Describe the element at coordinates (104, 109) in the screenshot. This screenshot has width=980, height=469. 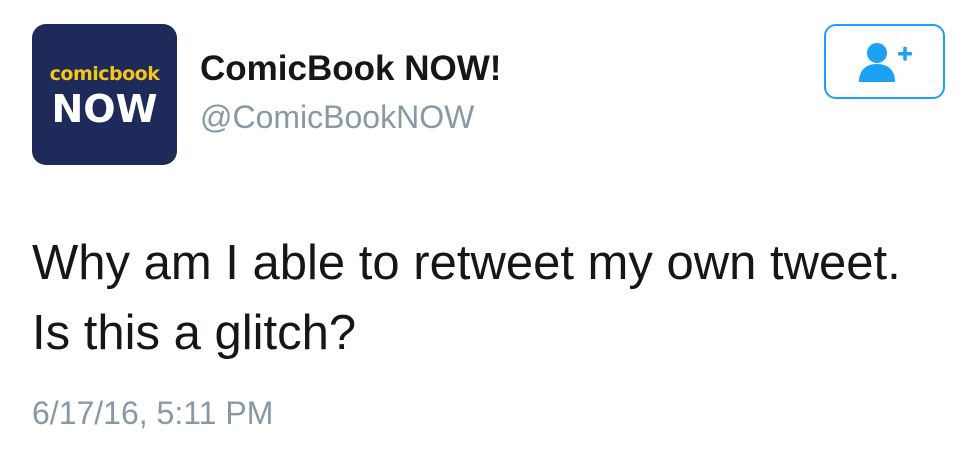
I see `avatar-logo-text-bottom: NOW` at that location.